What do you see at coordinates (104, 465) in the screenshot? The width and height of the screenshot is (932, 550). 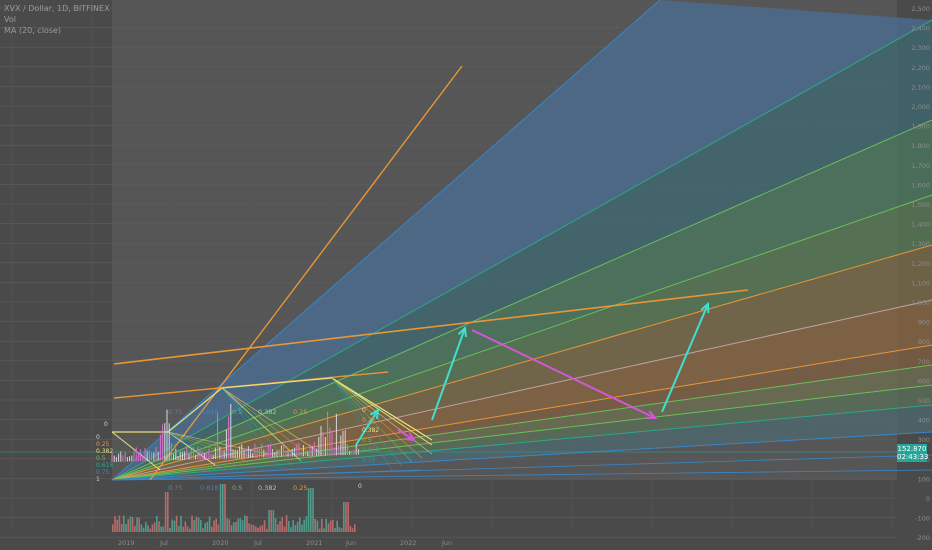 I see `fib-level-label-left: 0.618` at bounding box center [104, 465].